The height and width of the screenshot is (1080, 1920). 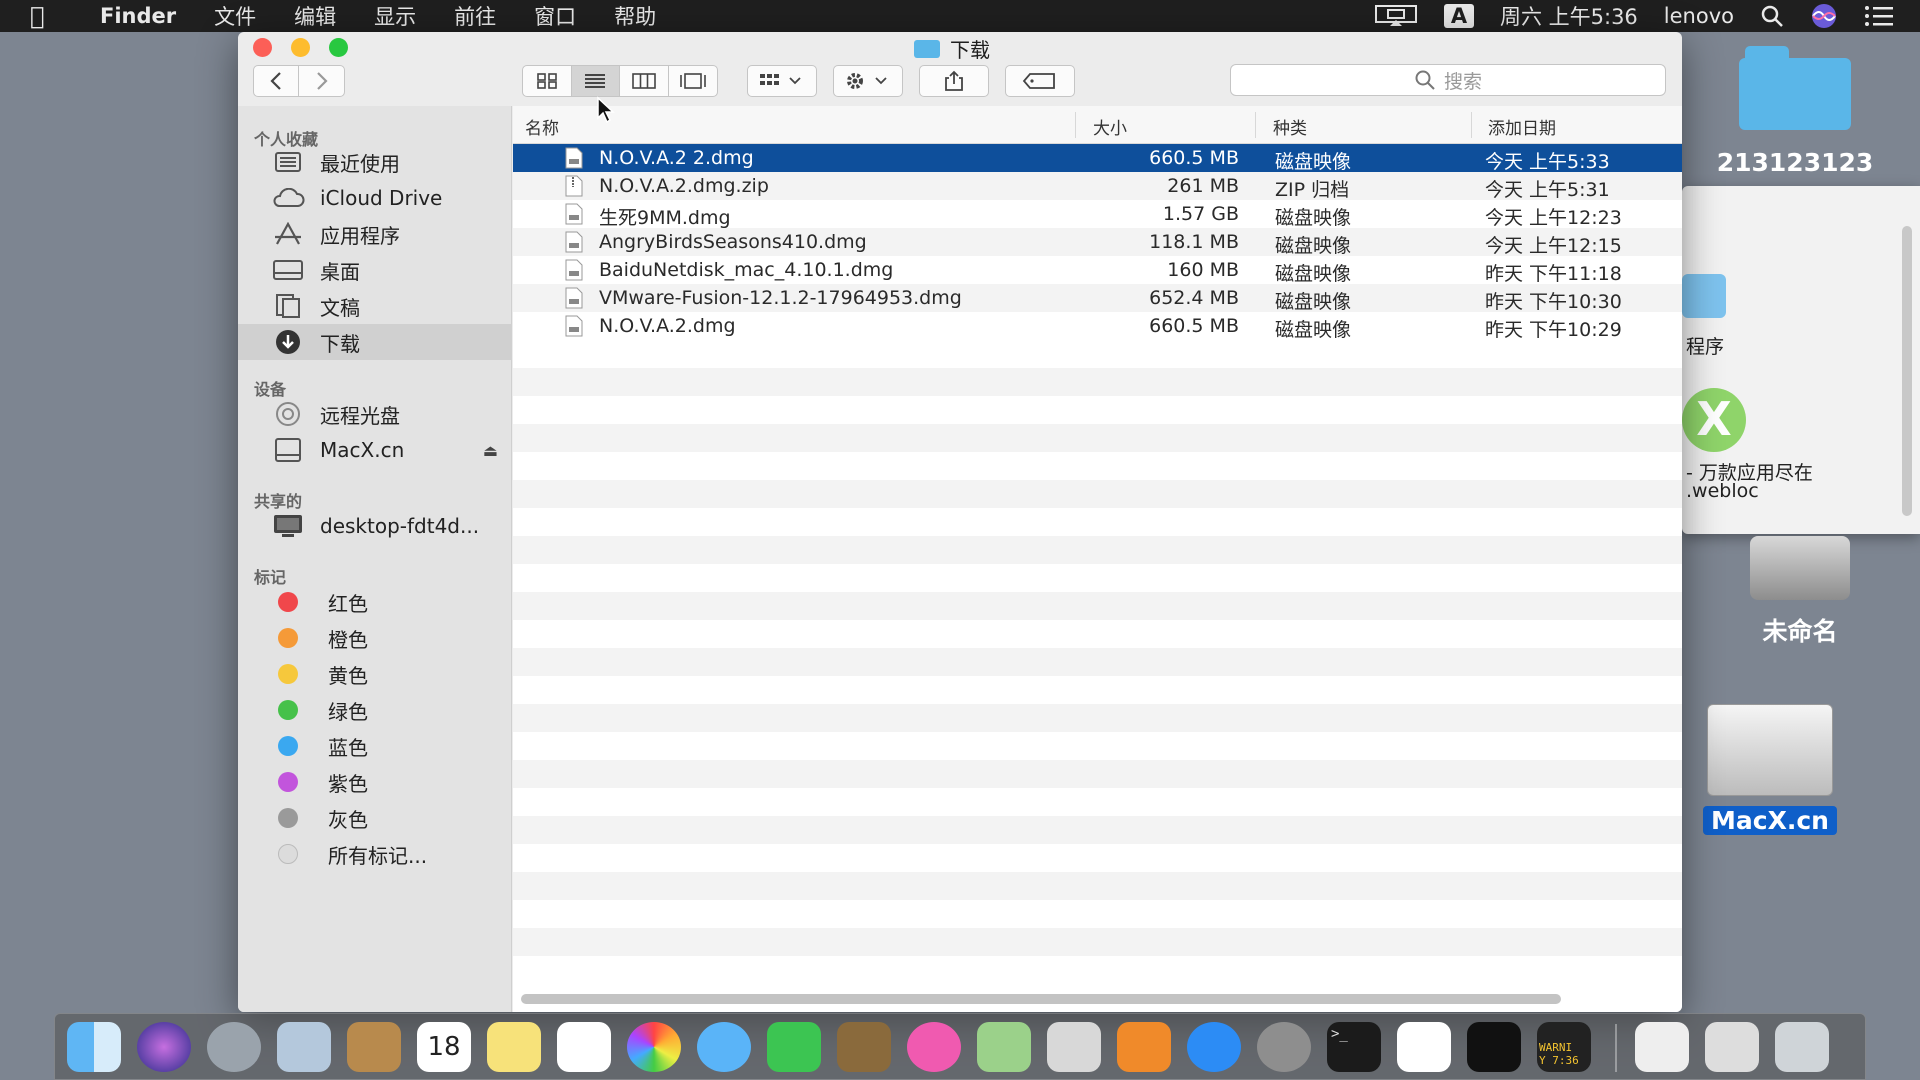 I want to click on menu-edit: 编辑, so click(x=315, y=16).